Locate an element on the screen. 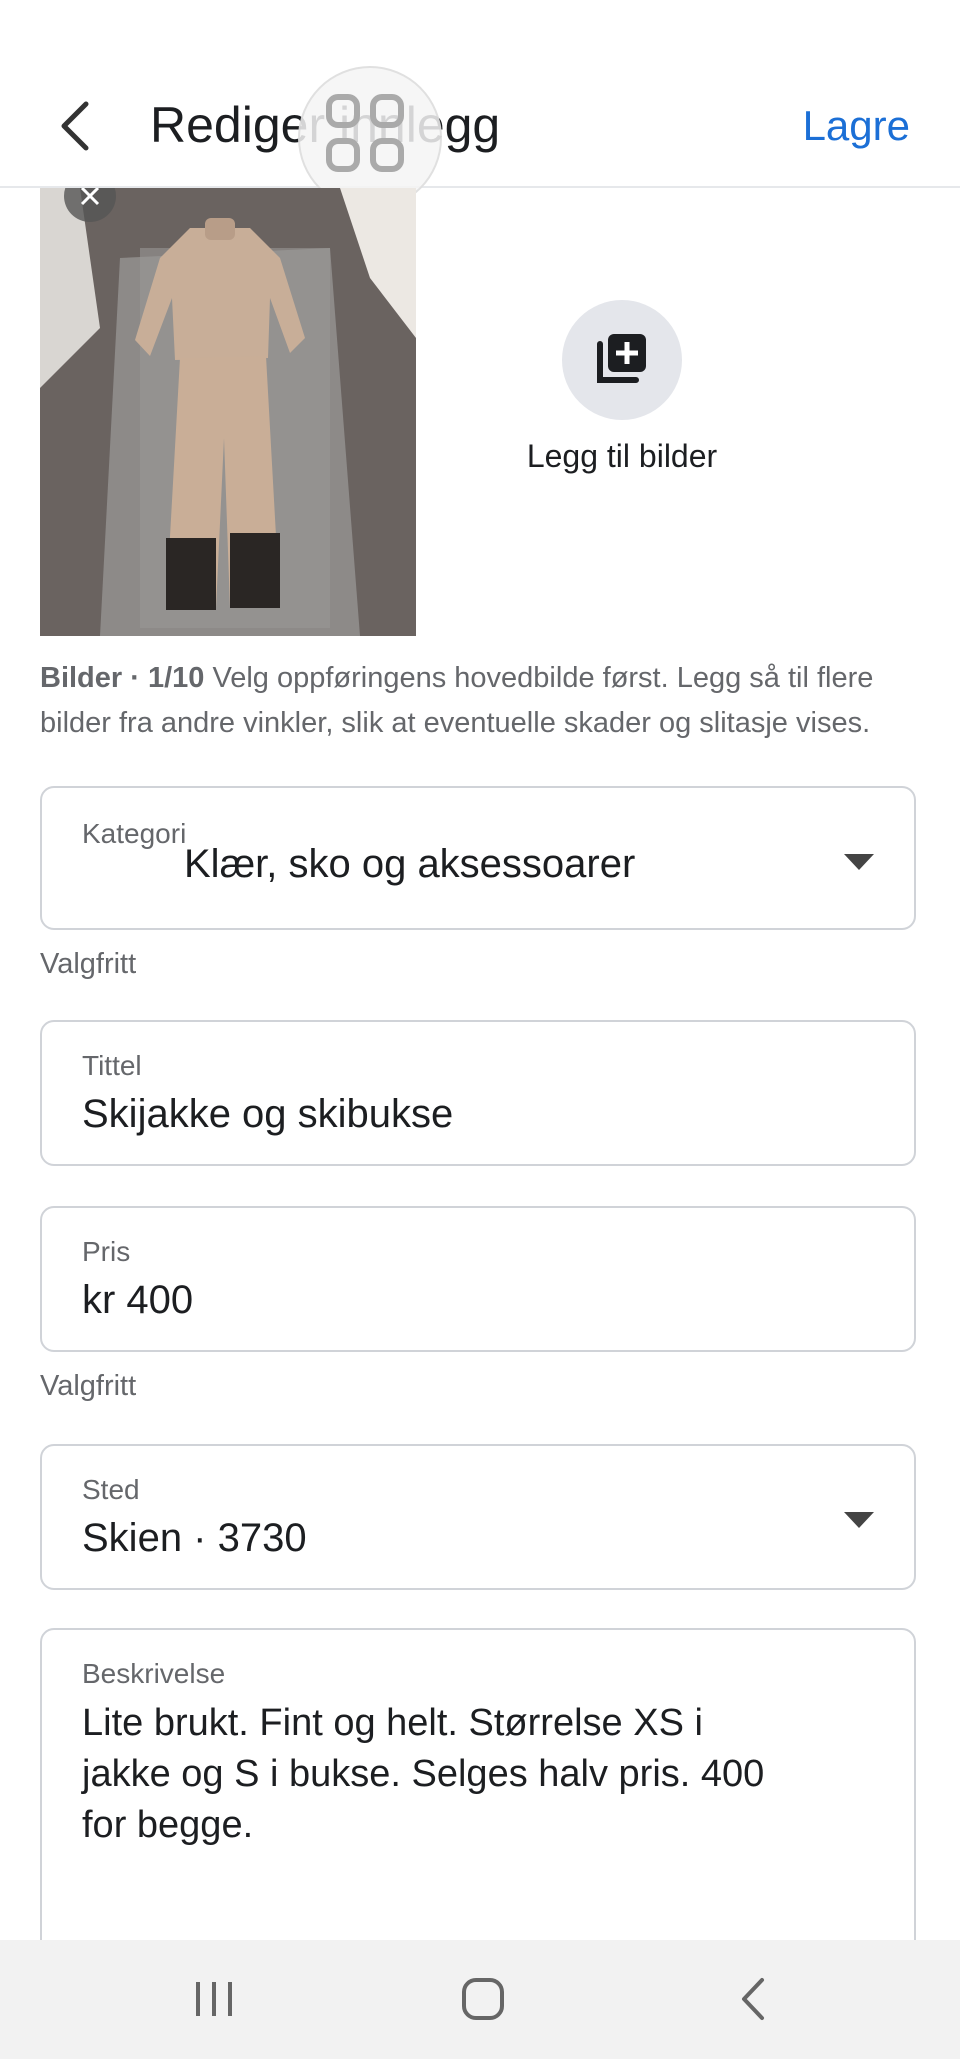 The height and width of the screenshot is (2059, 960). add-photos-button: Legg til bilder is located at coordinates (622, 387).